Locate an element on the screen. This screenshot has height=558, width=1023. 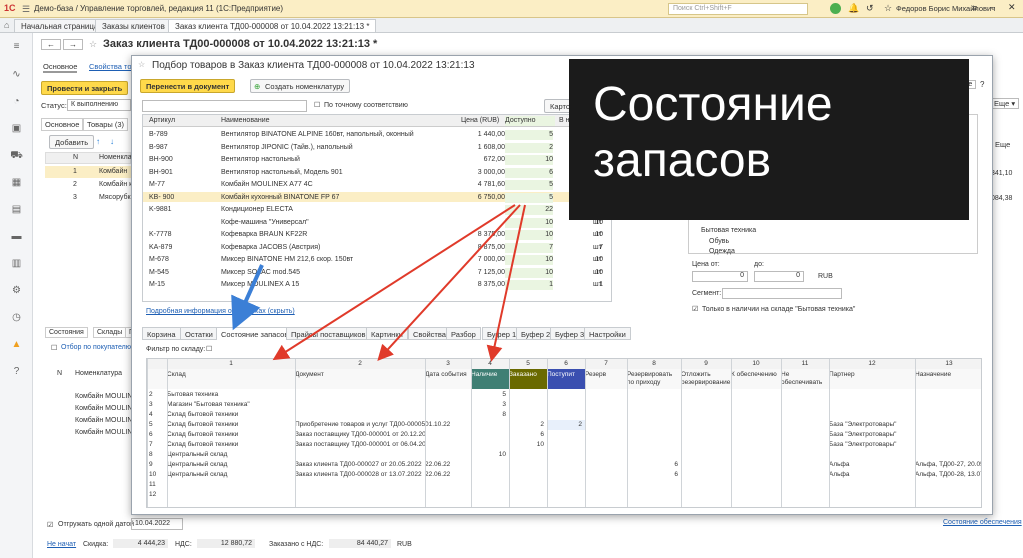
dialog-search-input is located at coordinates (224, 106).